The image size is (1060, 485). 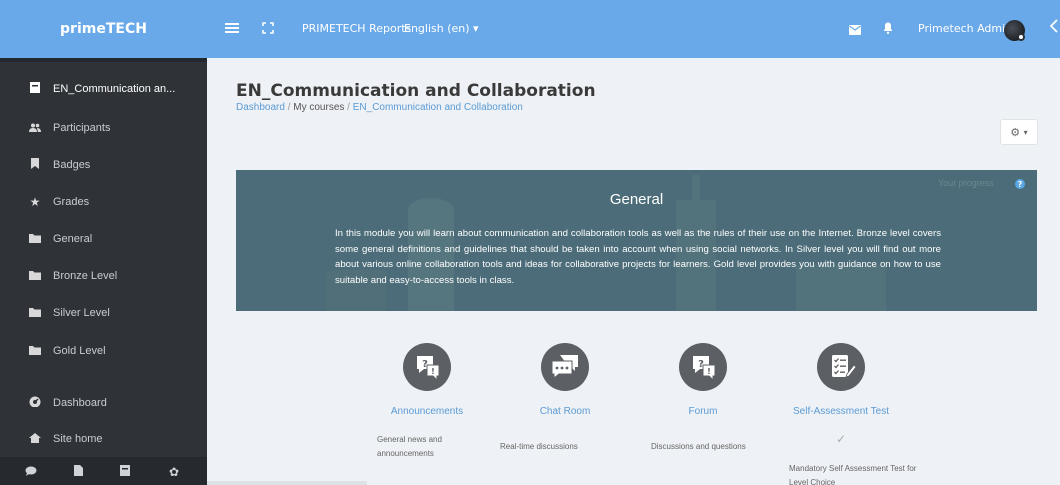 What do you see at coordinates (888, 29) in the screenshot?
I see `bell-icon` at bounding box center [888, 29].